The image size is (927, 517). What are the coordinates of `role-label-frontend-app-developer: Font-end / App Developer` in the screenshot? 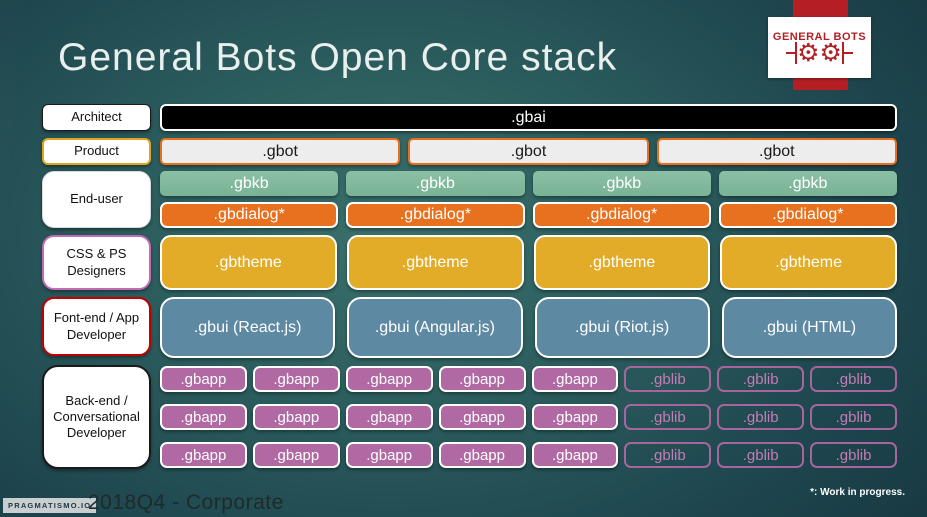 It's located at (96, 326).